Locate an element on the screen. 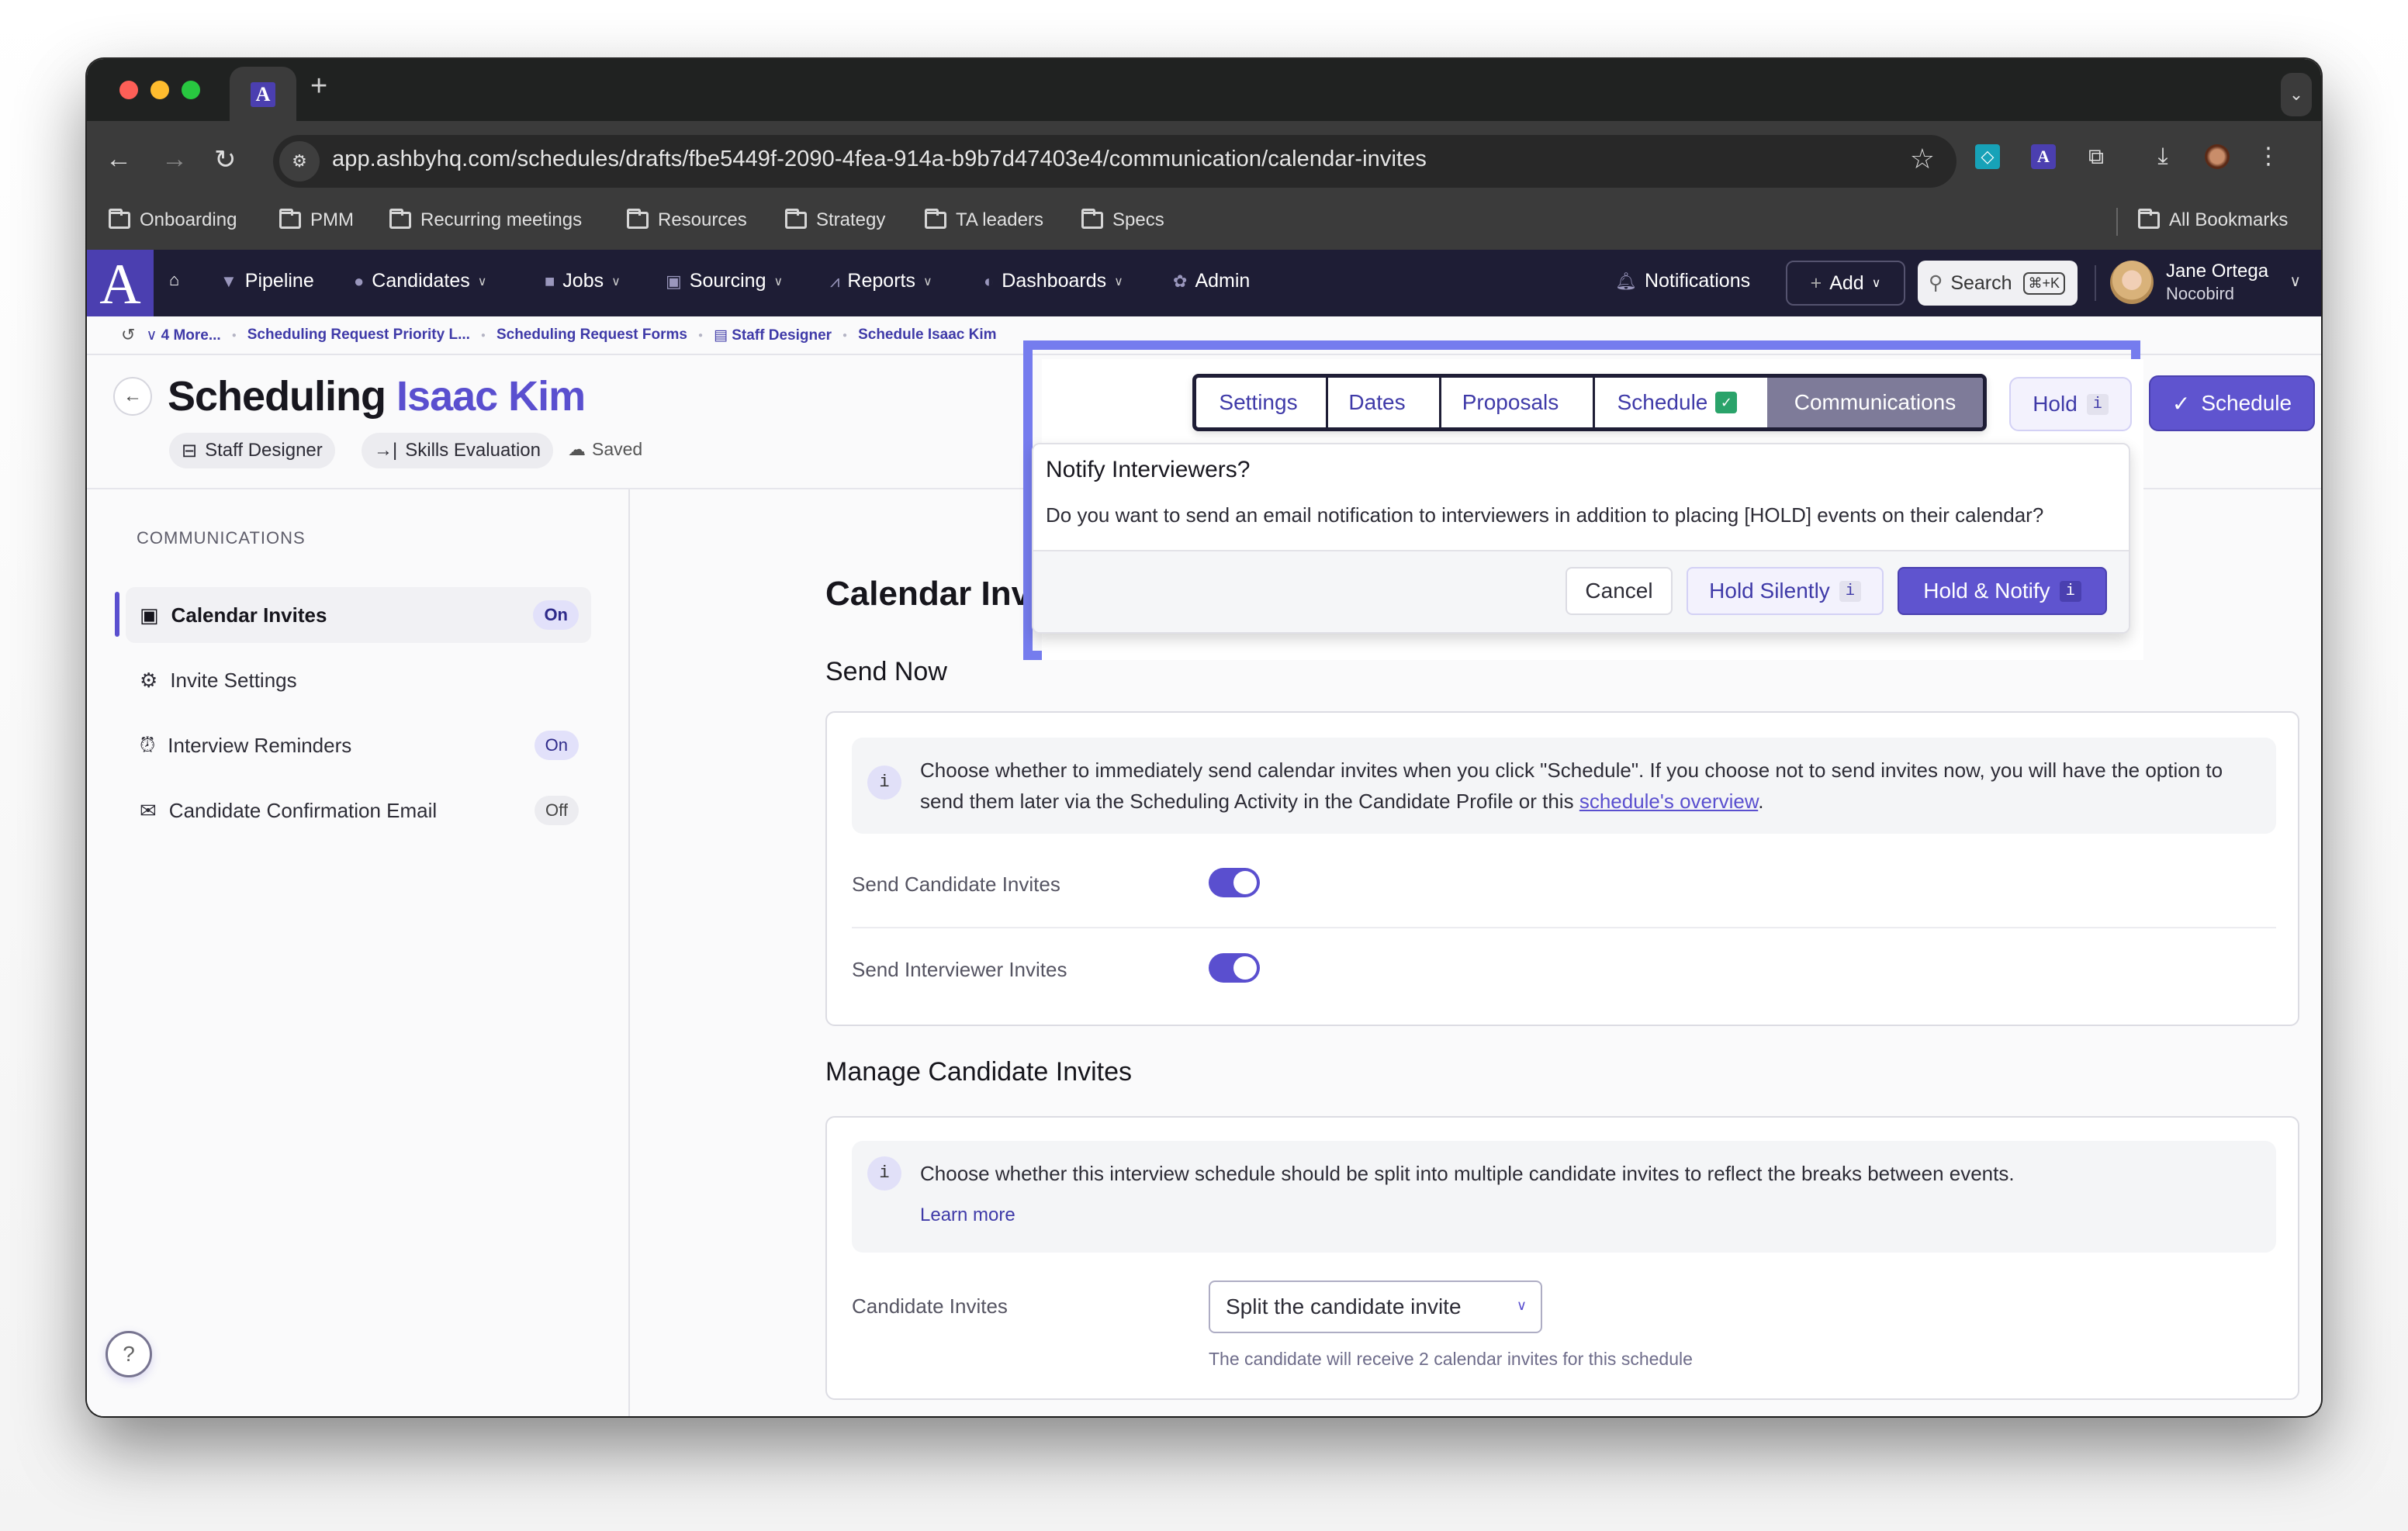 The image size is (2408, 1531). arrow-to-bar-icon: →| is located at coordinates (386, 450).